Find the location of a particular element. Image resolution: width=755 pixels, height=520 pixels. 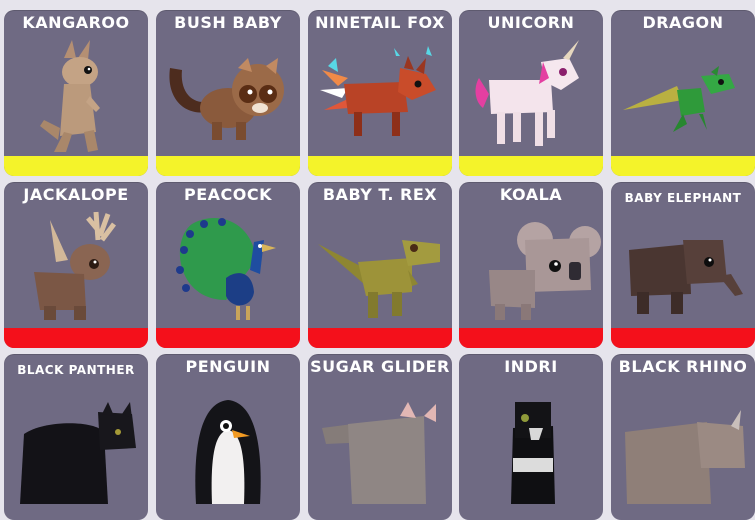

pet-card-kangaroo: KANGAROO is located at coordinates (76, 93).